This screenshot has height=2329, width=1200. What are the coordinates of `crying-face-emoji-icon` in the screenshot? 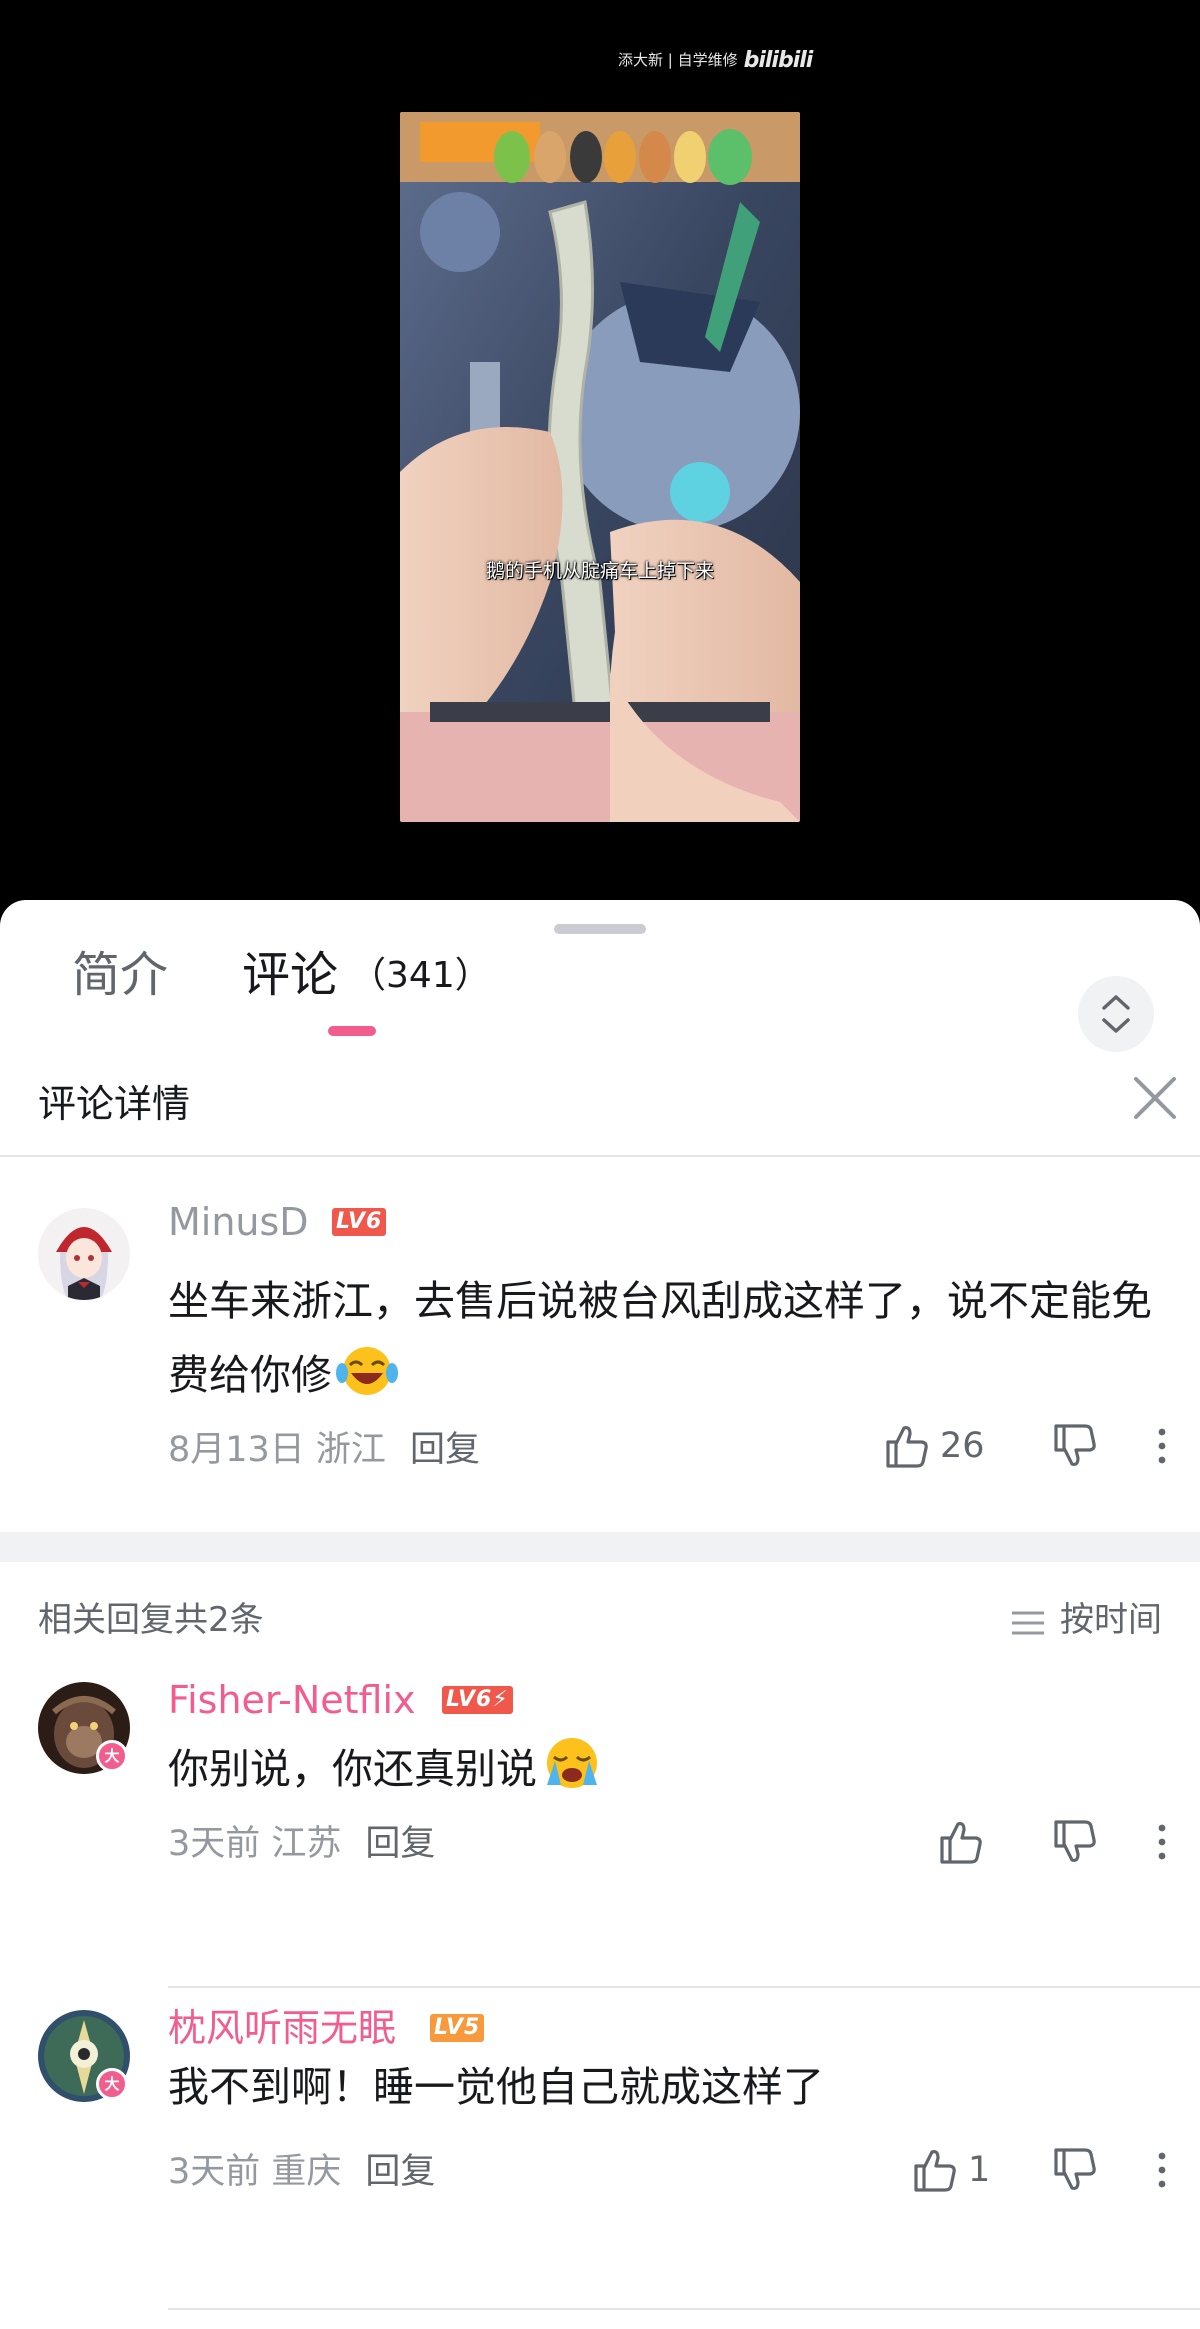 It's located at (572, 1763).